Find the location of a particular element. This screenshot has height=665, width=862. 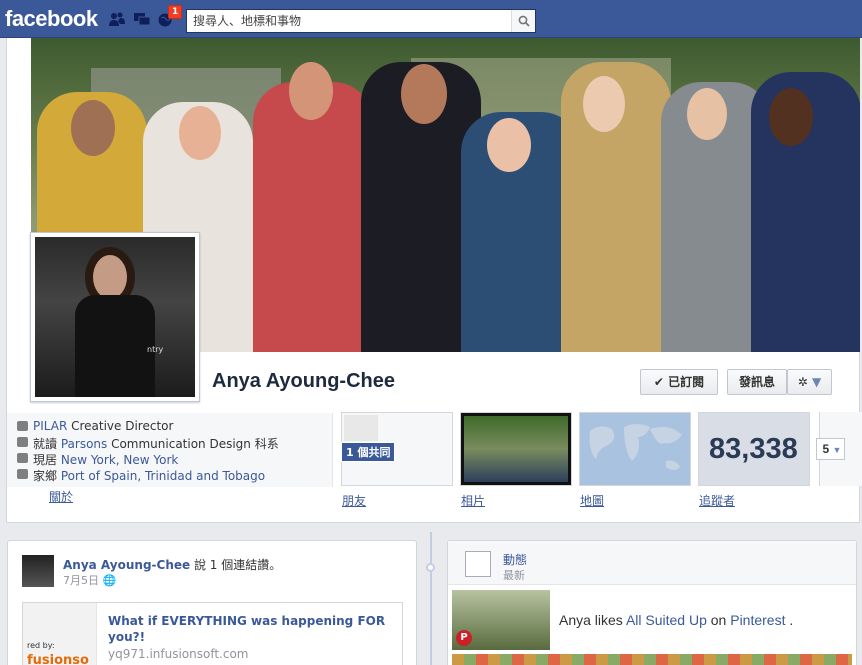

timeline-spine is located at coordinates (431, 598).